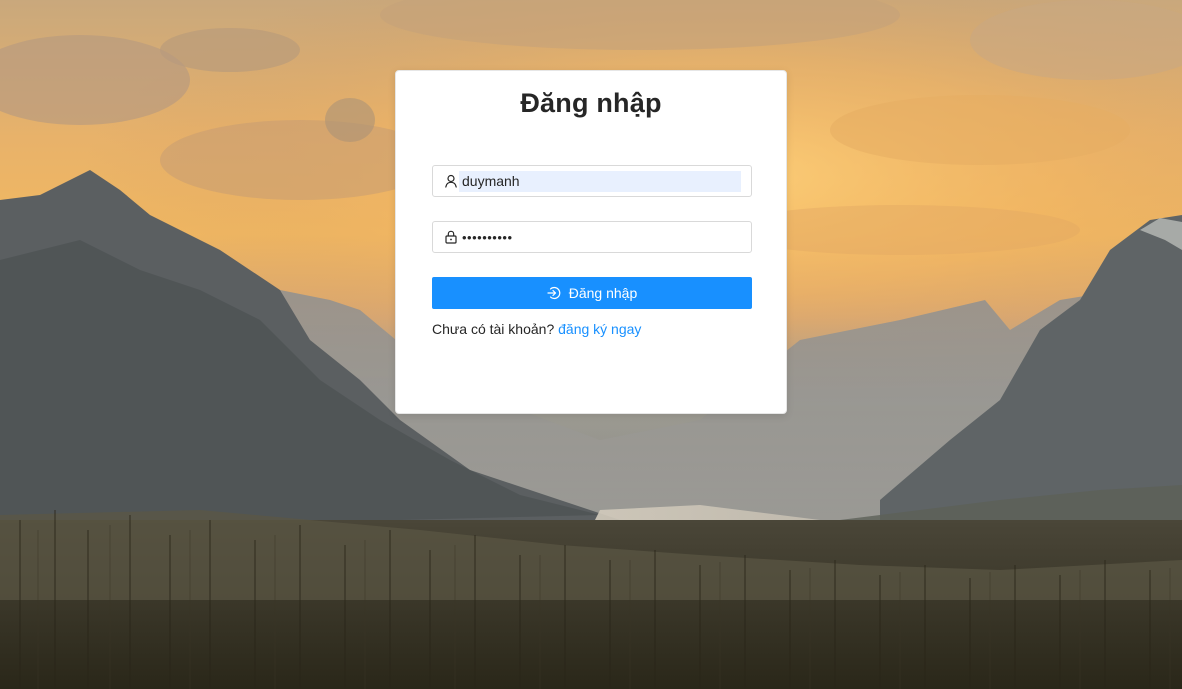 The image size is (1182, 689). What do you see at coordinates (554, 293) in the screenshot?
I see `login-icon` at bounding box center [554, 293].